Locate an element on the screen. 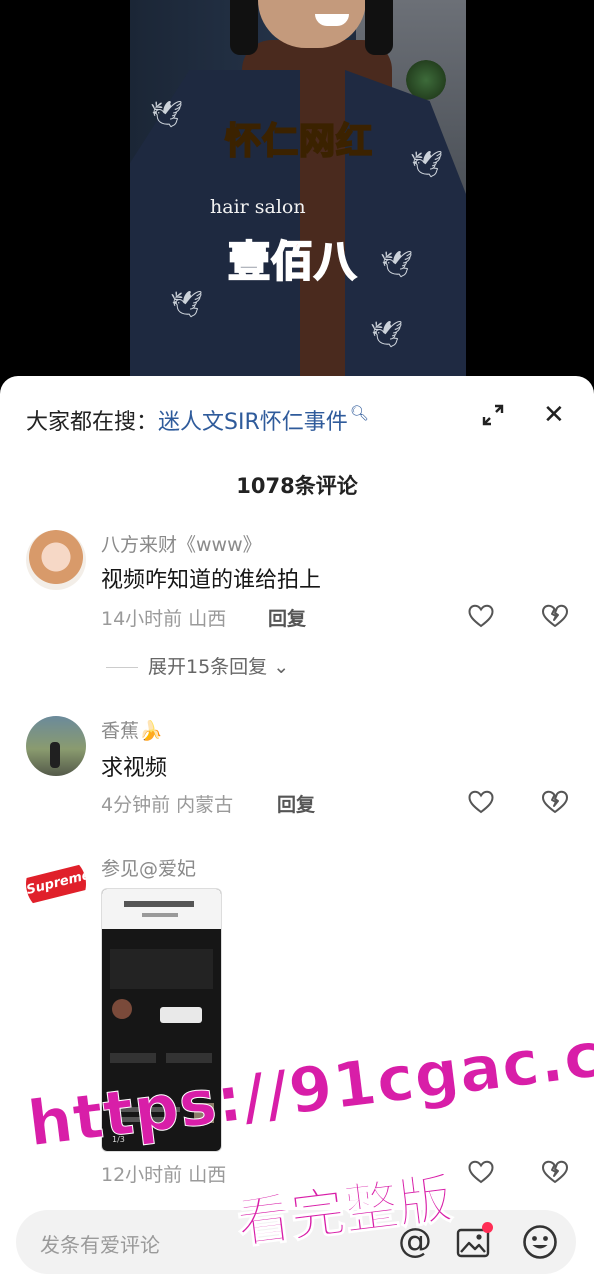 This screenshot has width=594, height=1280. comment-location: 内蒙古 is located at coordinates (205, 805).